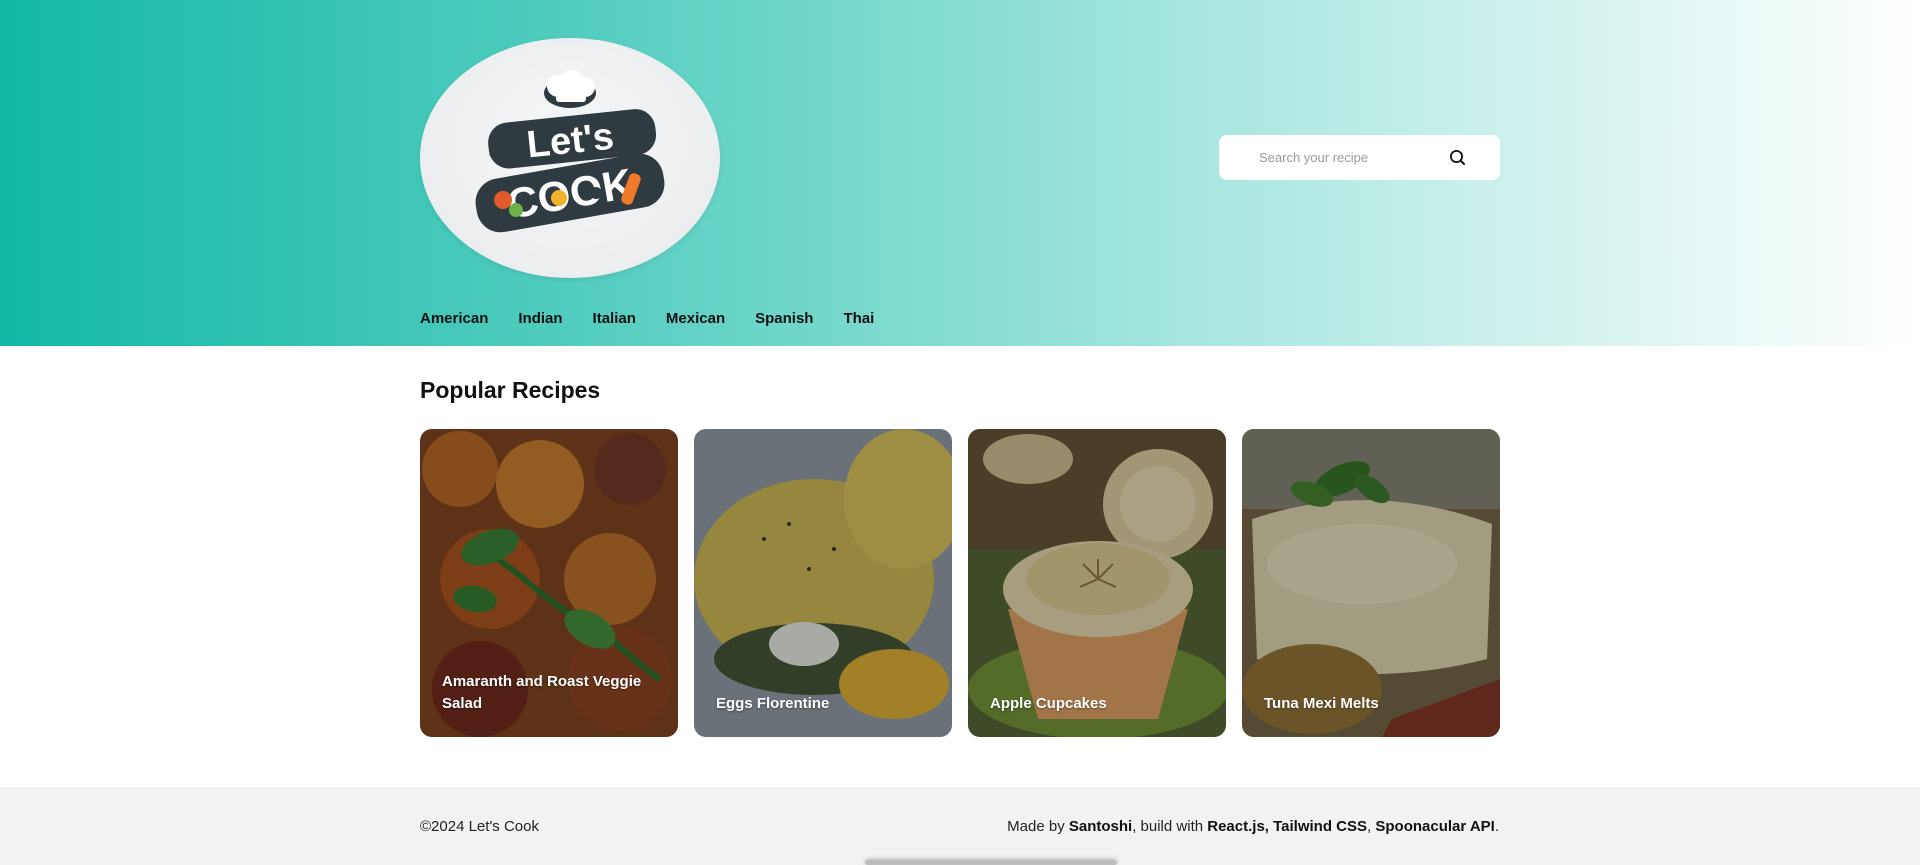 Image resolution: width=1920 pixels, height=865 pixels. What do you see at coordinates (614, 319) in the screenshot?
I see `nav-item-italian: Italian` at bounding box center [614, 319].